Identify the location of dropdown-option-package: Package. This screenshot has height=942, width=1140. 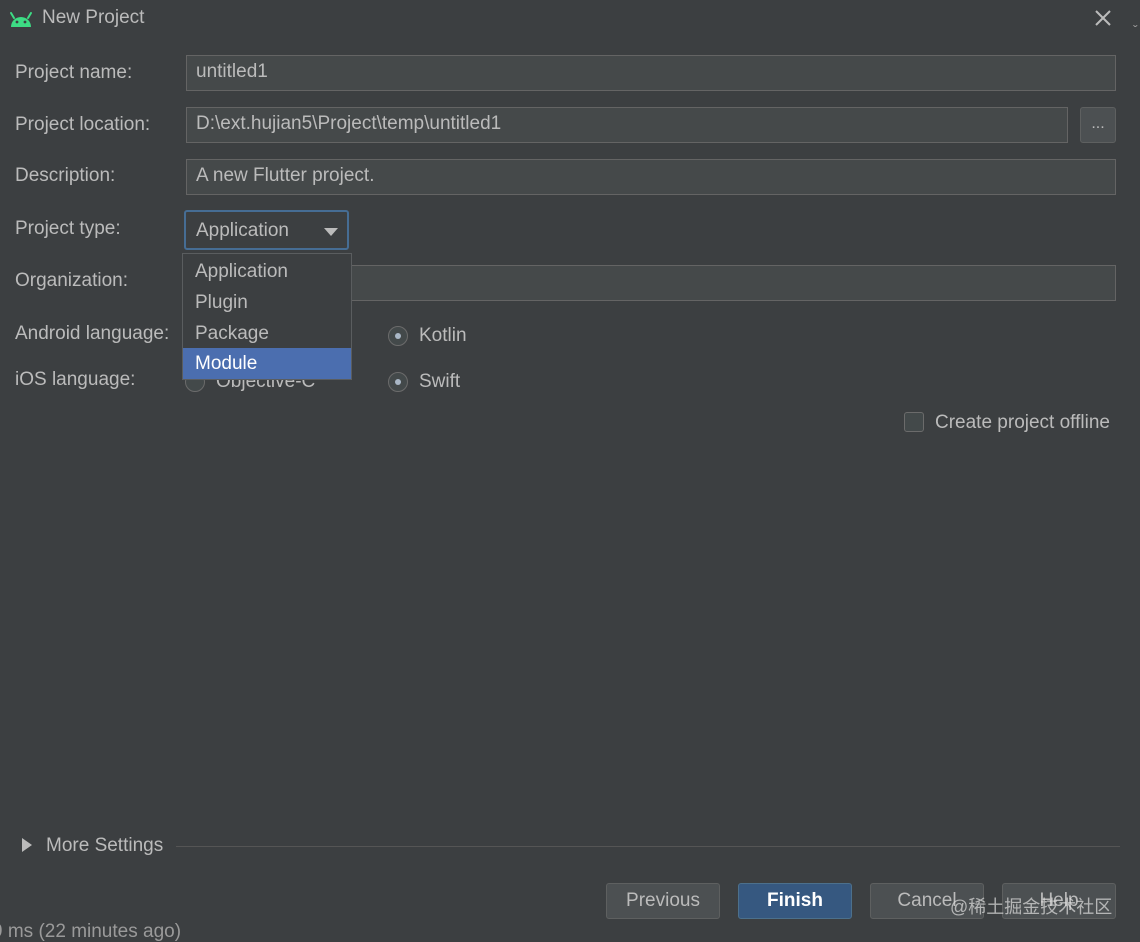
(267, 333).